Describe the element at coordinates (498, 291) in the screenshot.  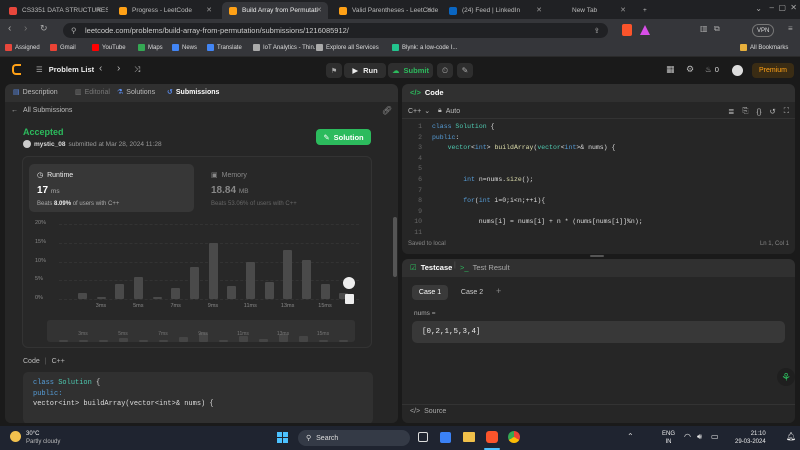
I see `add-case-button: +` at that location.